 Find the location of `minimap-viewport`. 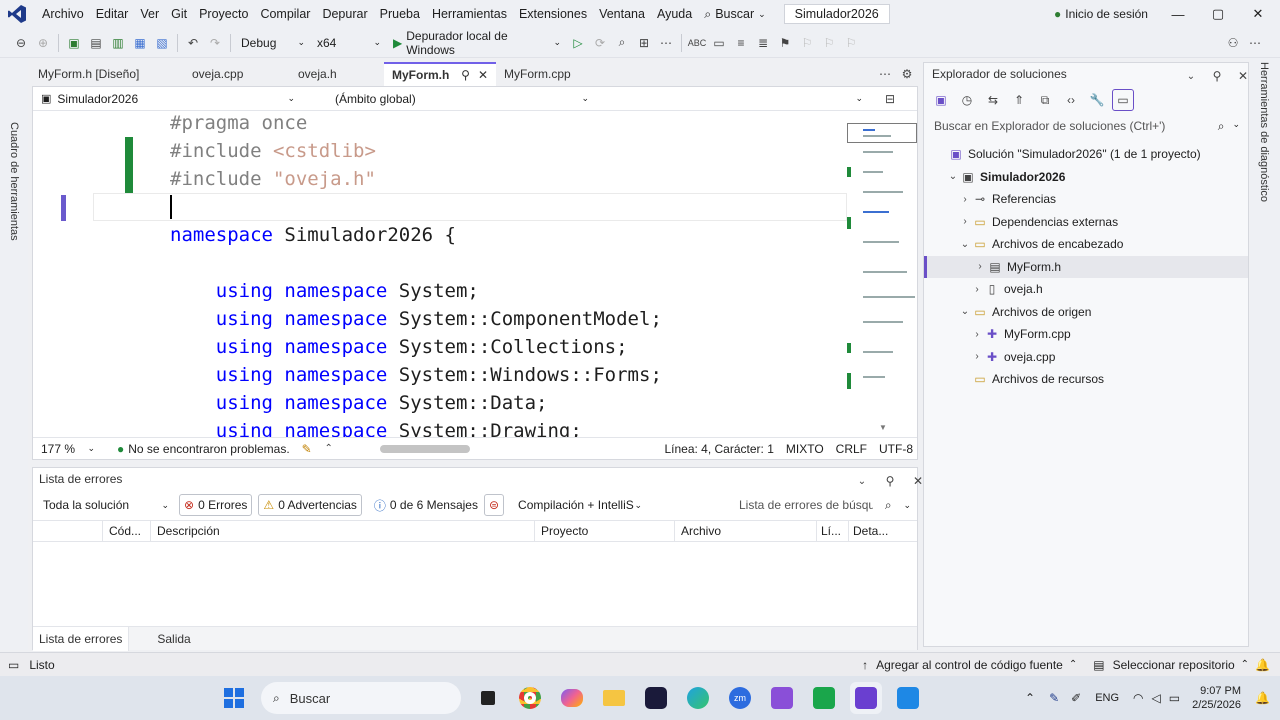

minimap-viewport is located at coordinates (882, 133).